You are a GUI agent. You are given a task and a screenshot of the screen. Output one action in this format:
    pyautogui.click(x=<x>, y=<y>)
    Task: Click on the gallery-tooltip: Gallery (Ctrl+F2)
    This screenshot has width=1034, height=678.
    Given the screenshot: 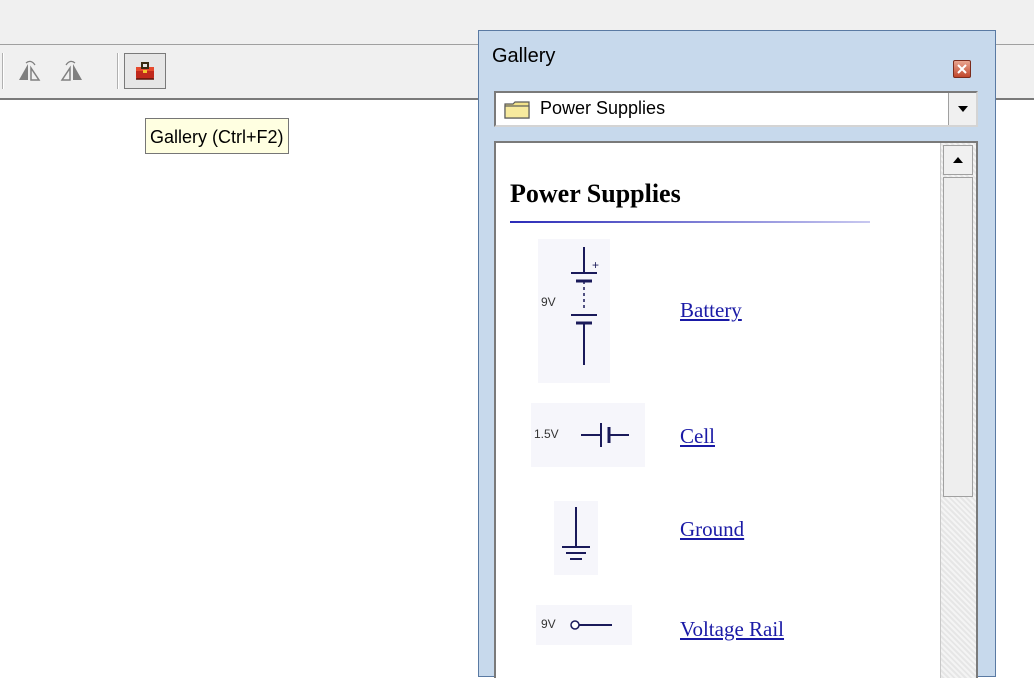 What is the action you would take?
    pyautogui.click(x=217, y=136)
    